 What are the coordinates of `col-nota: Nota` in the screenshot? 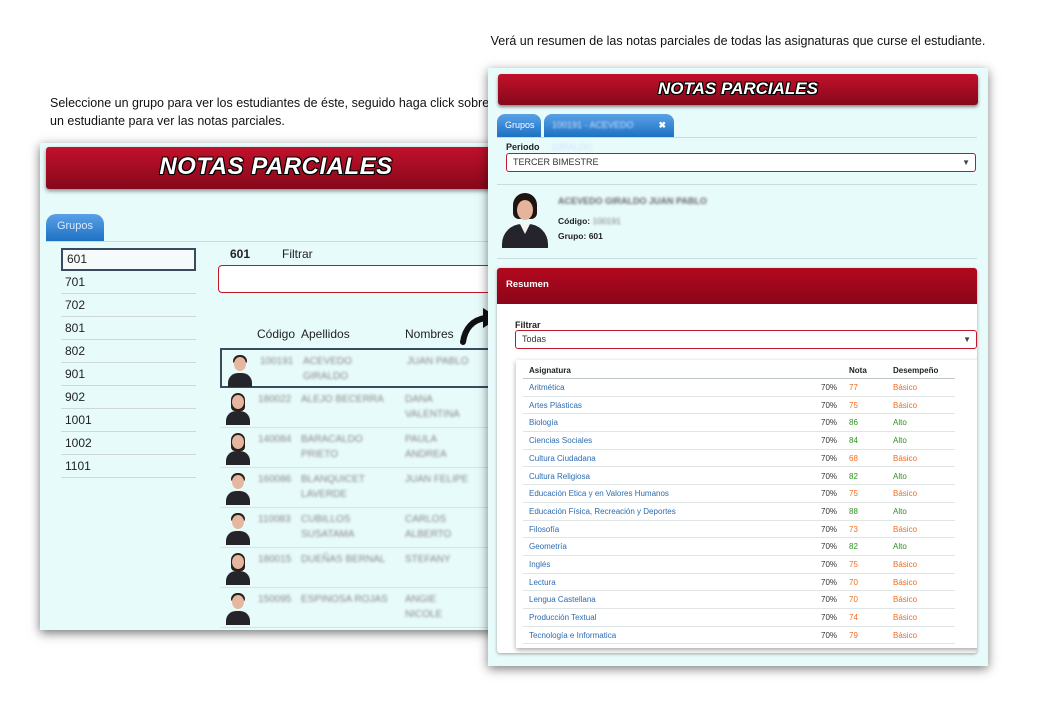 It's located at (858, 370).